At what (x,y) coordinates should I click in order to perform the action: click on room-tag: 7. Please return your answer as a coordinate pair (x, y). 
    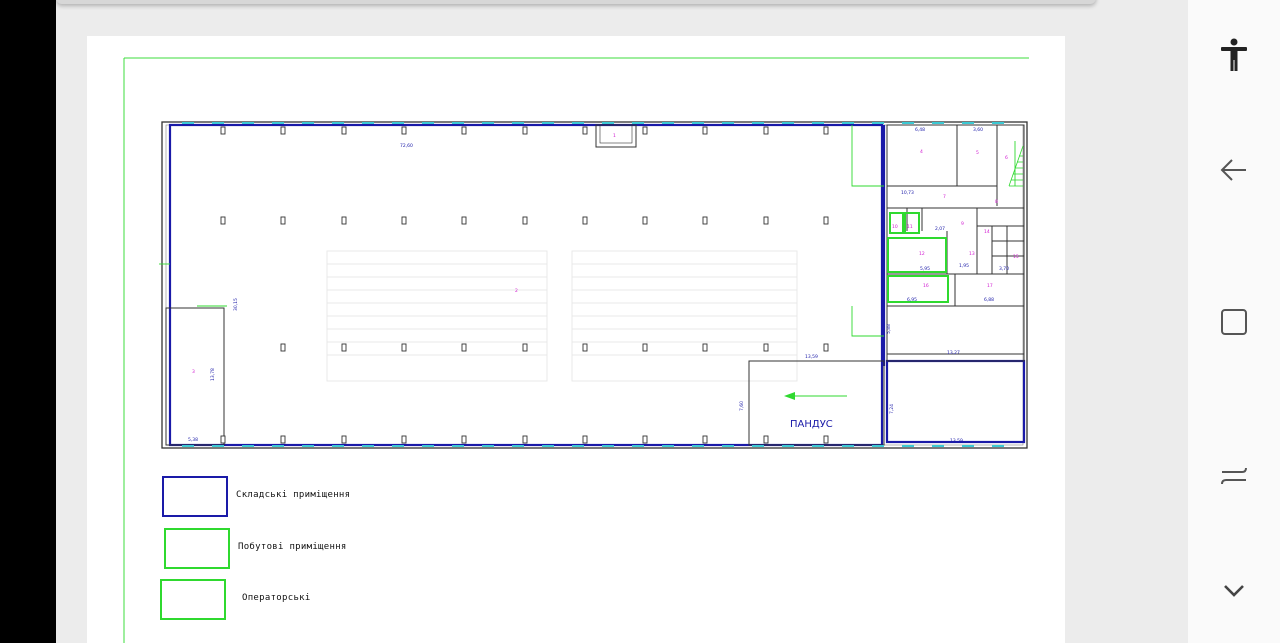
    Looking at the image, I should click on (944, 197).